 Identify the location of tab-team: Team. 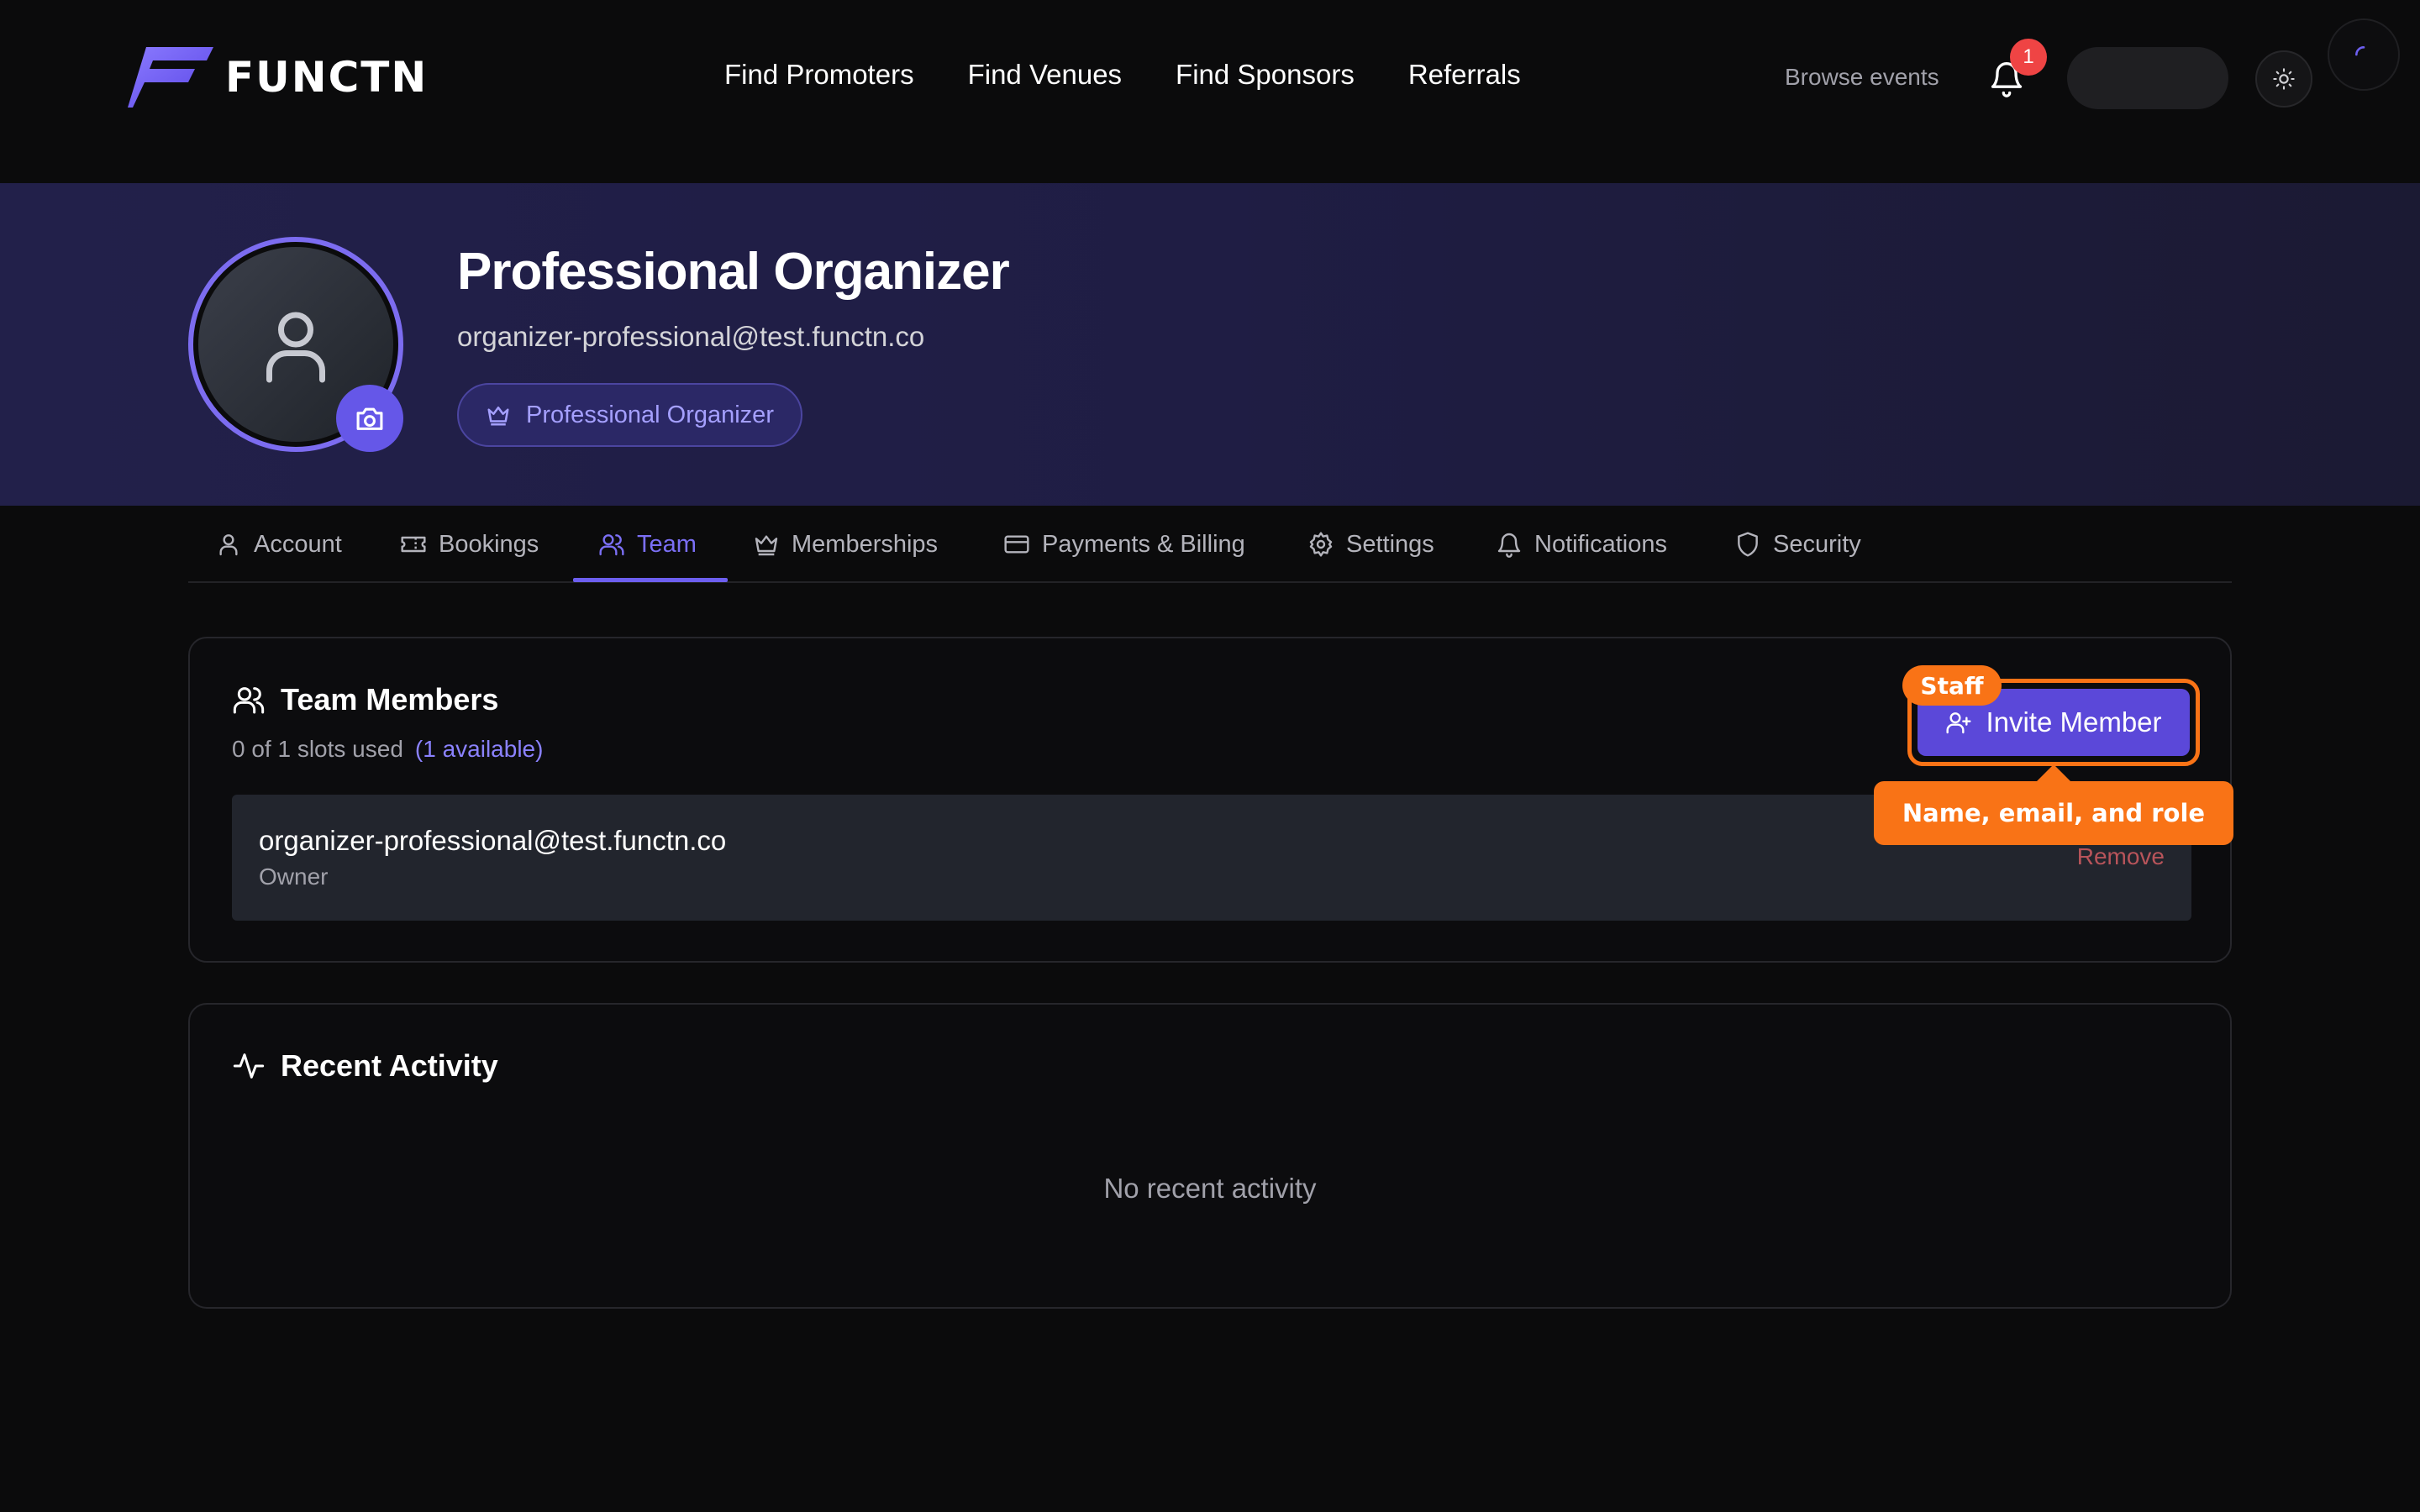
(647, 544).